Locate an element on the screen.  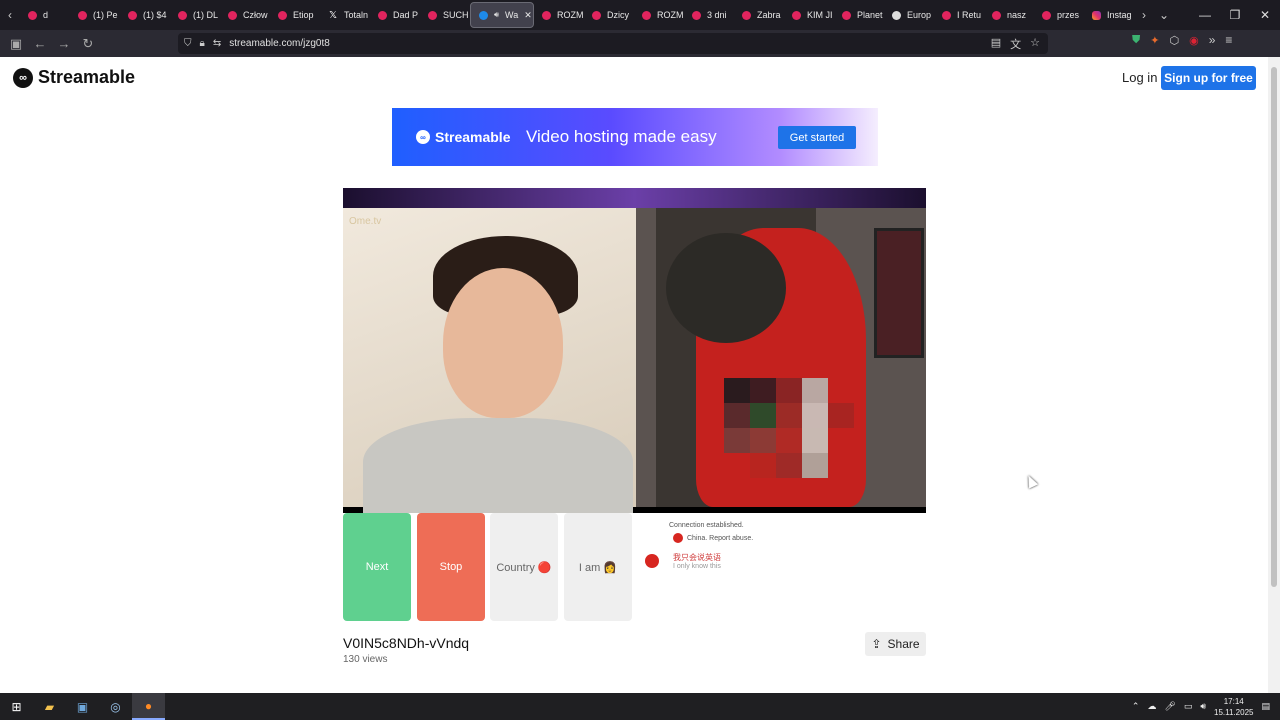
tab-label: (1) DL is located at coordinates (206, 15).